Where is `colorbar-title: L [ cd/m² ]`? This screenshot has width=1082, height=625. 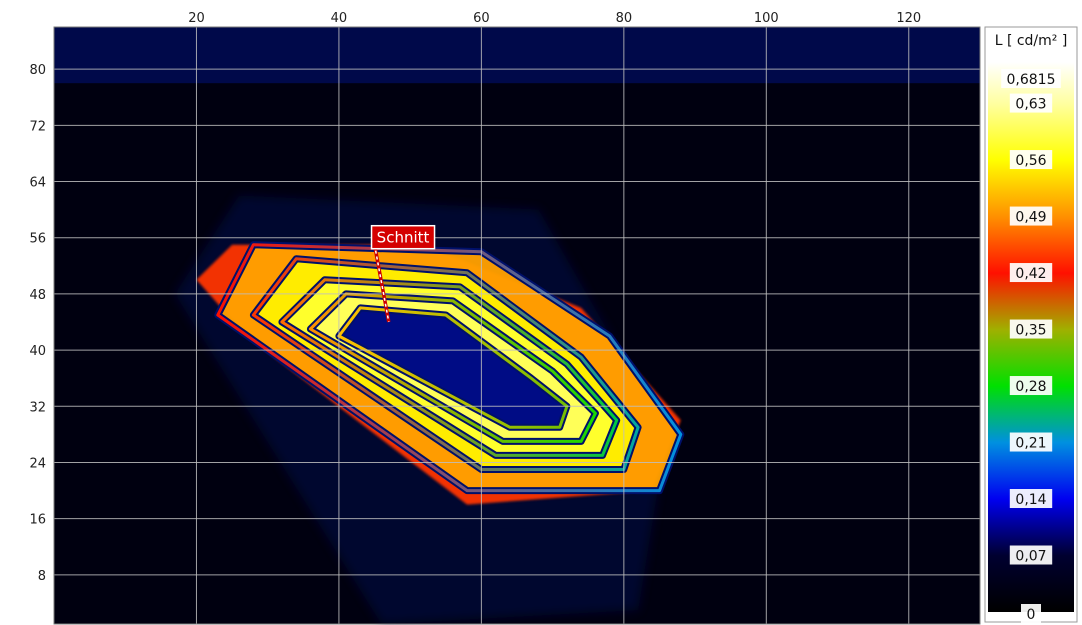
colorbar-title: L [ cd/m² ] is located at coordinates (1031, 41).